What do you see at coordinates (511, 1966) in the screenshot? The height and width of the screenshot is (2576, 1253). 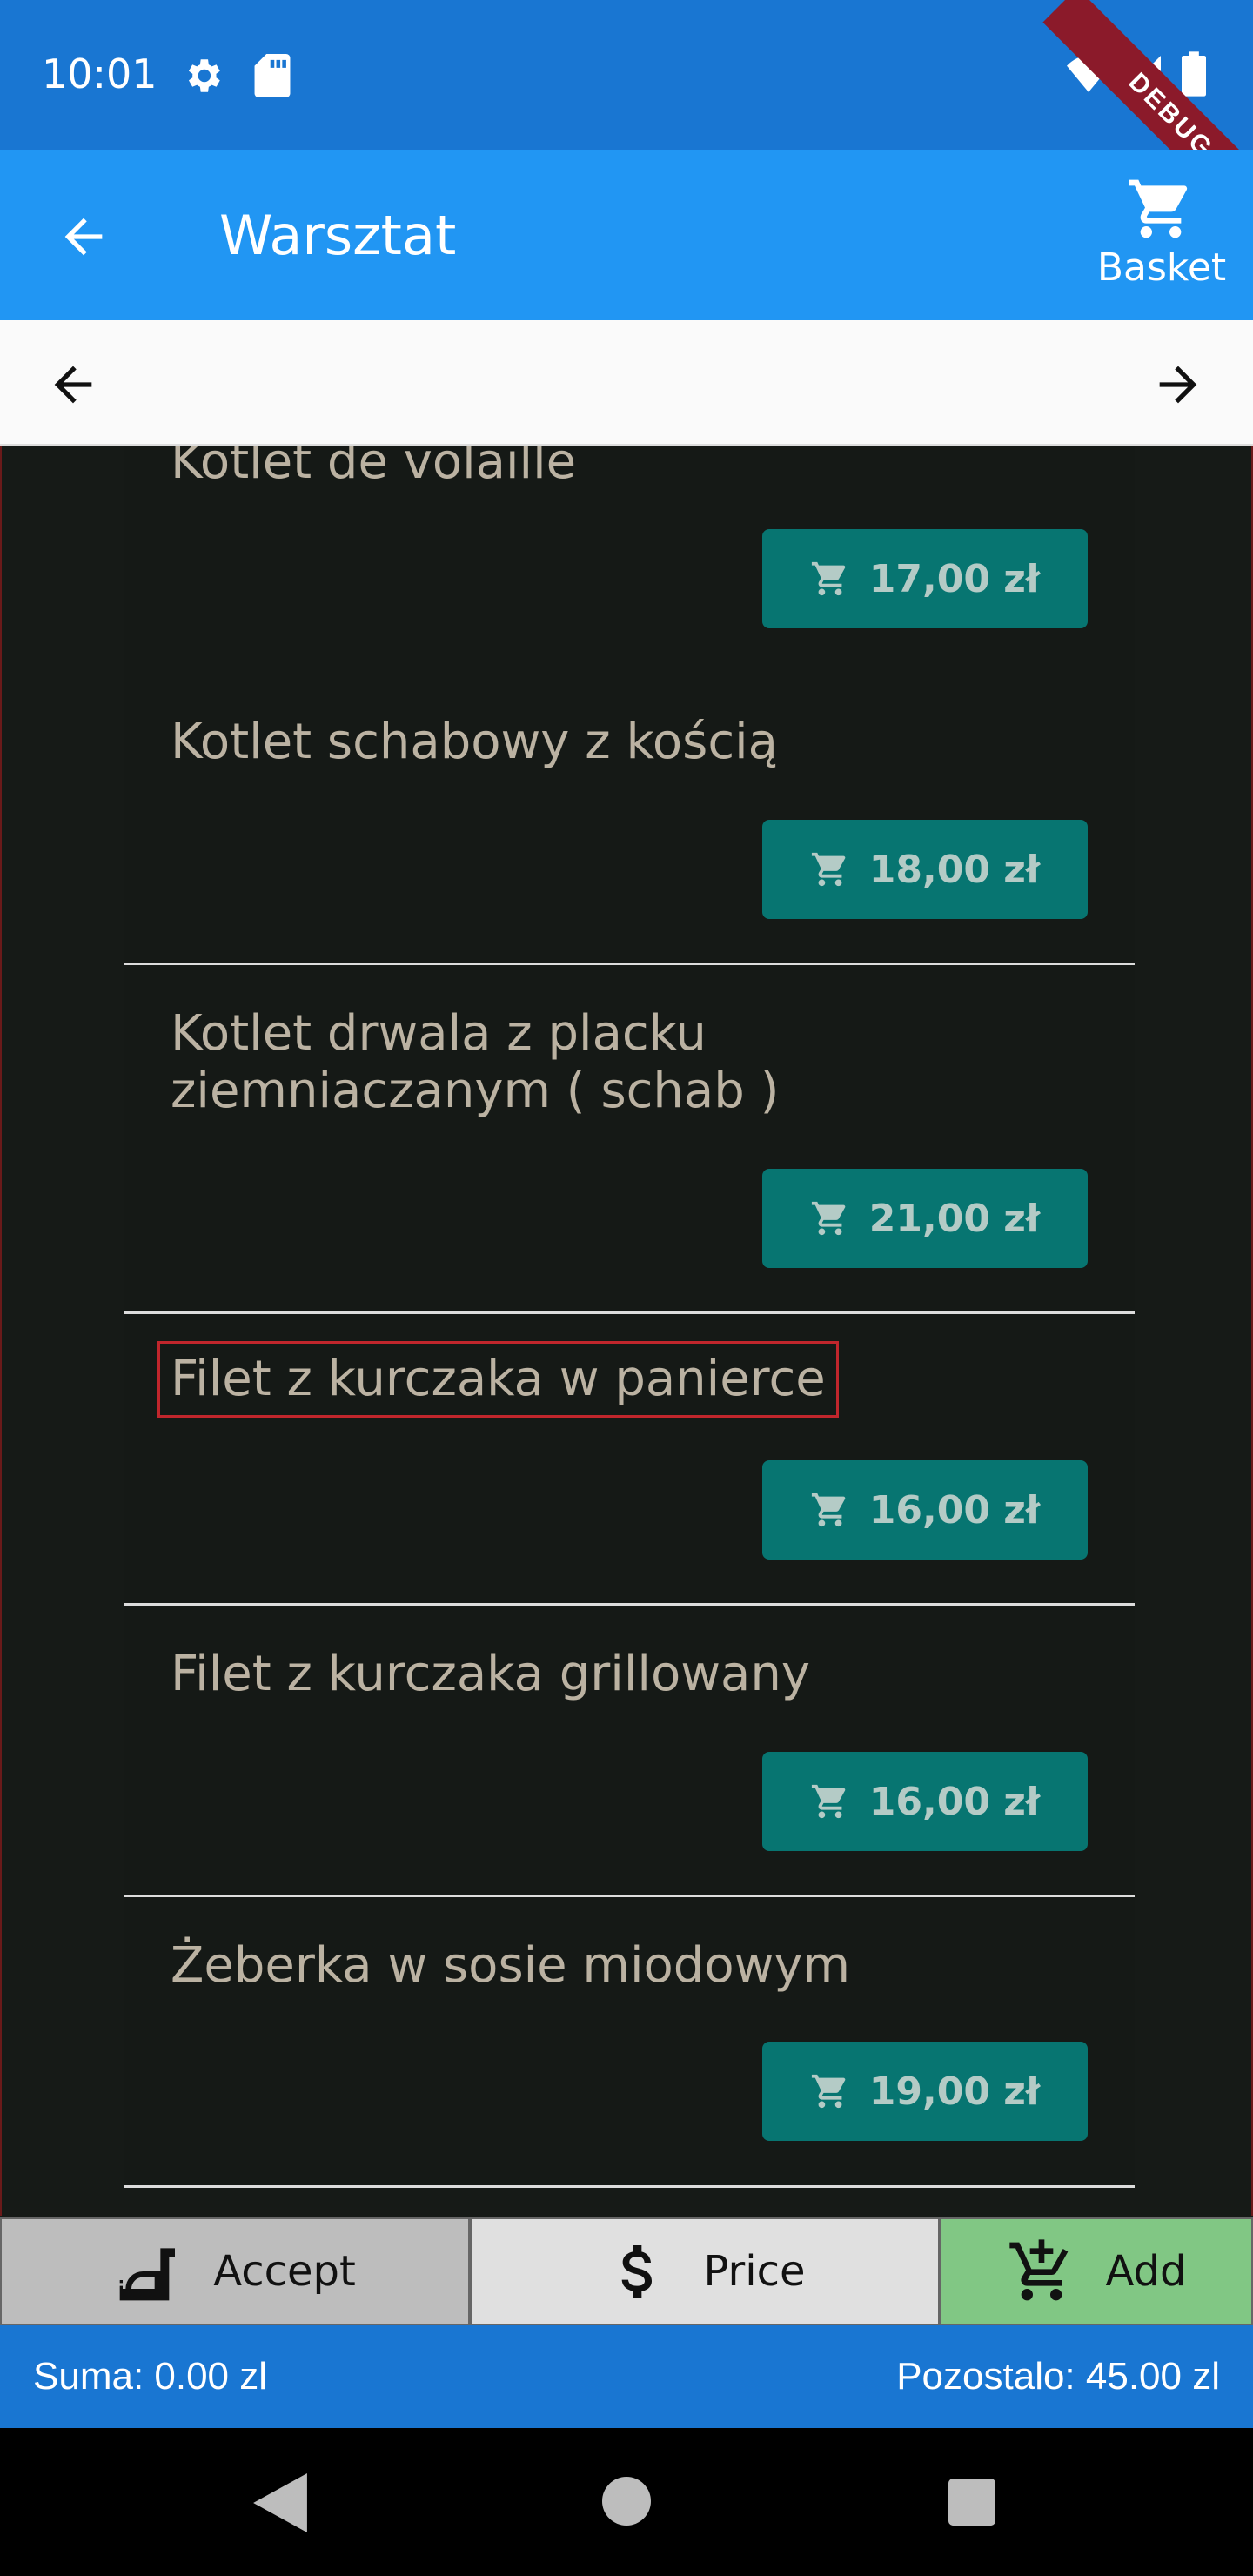 I see `item-name: Żeberka w sosie miodowym` at bounding box center [511, 1966].